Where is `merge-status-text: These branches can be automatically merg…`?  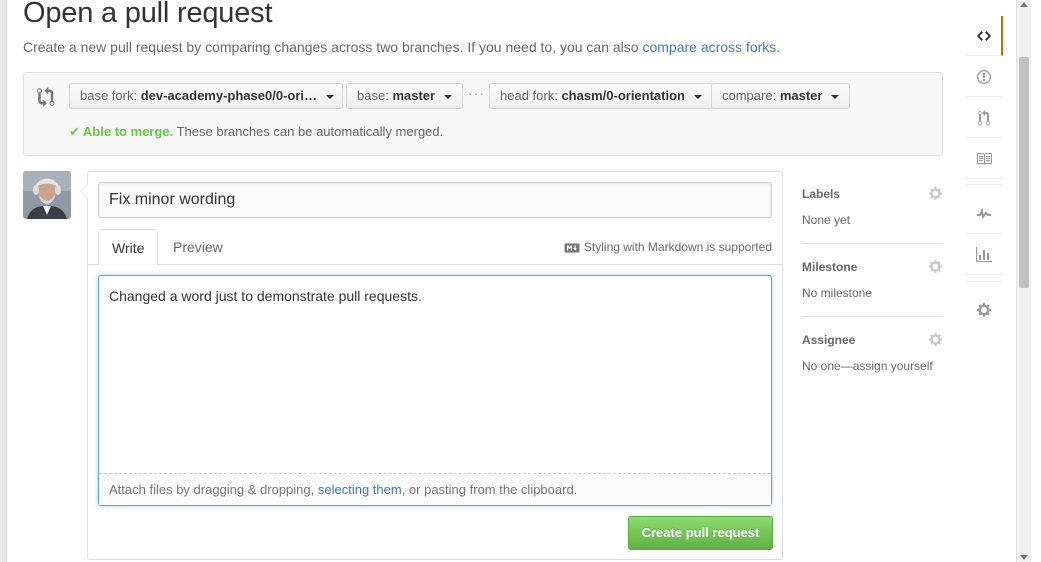 merge-status-text: These branches can be automatically merg… is located at coordinates (310, 131).